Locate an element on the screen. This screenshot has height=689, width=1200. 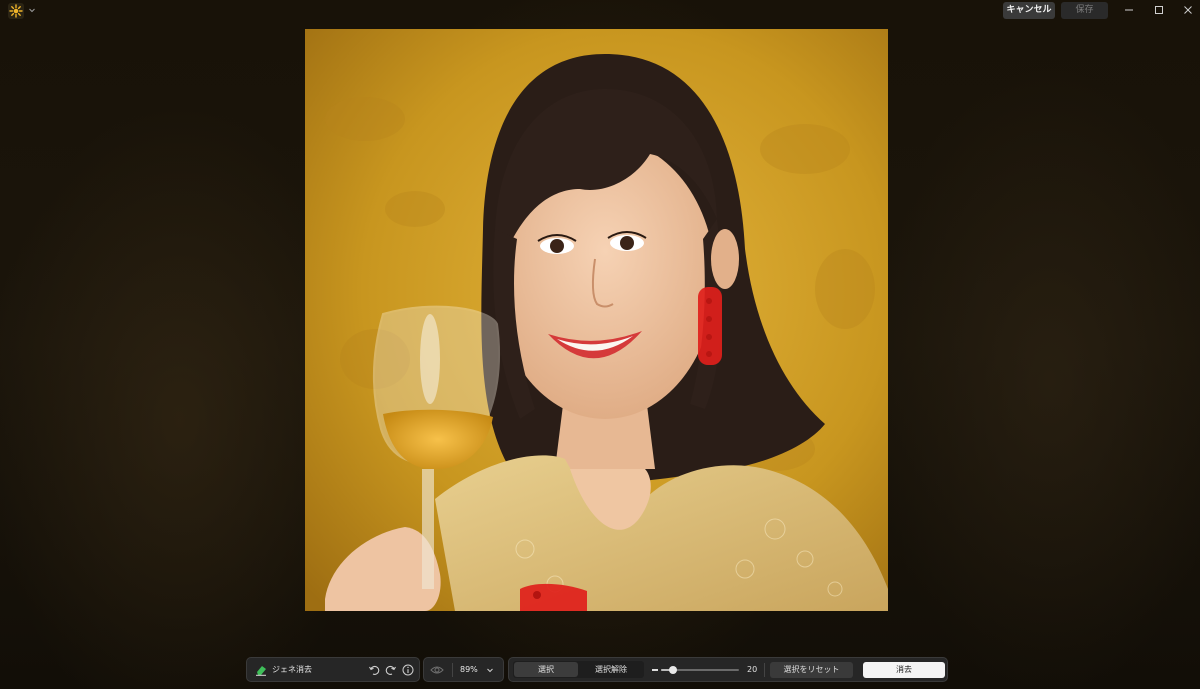
erase-button: 消去 is located at coordinates (904, 670).